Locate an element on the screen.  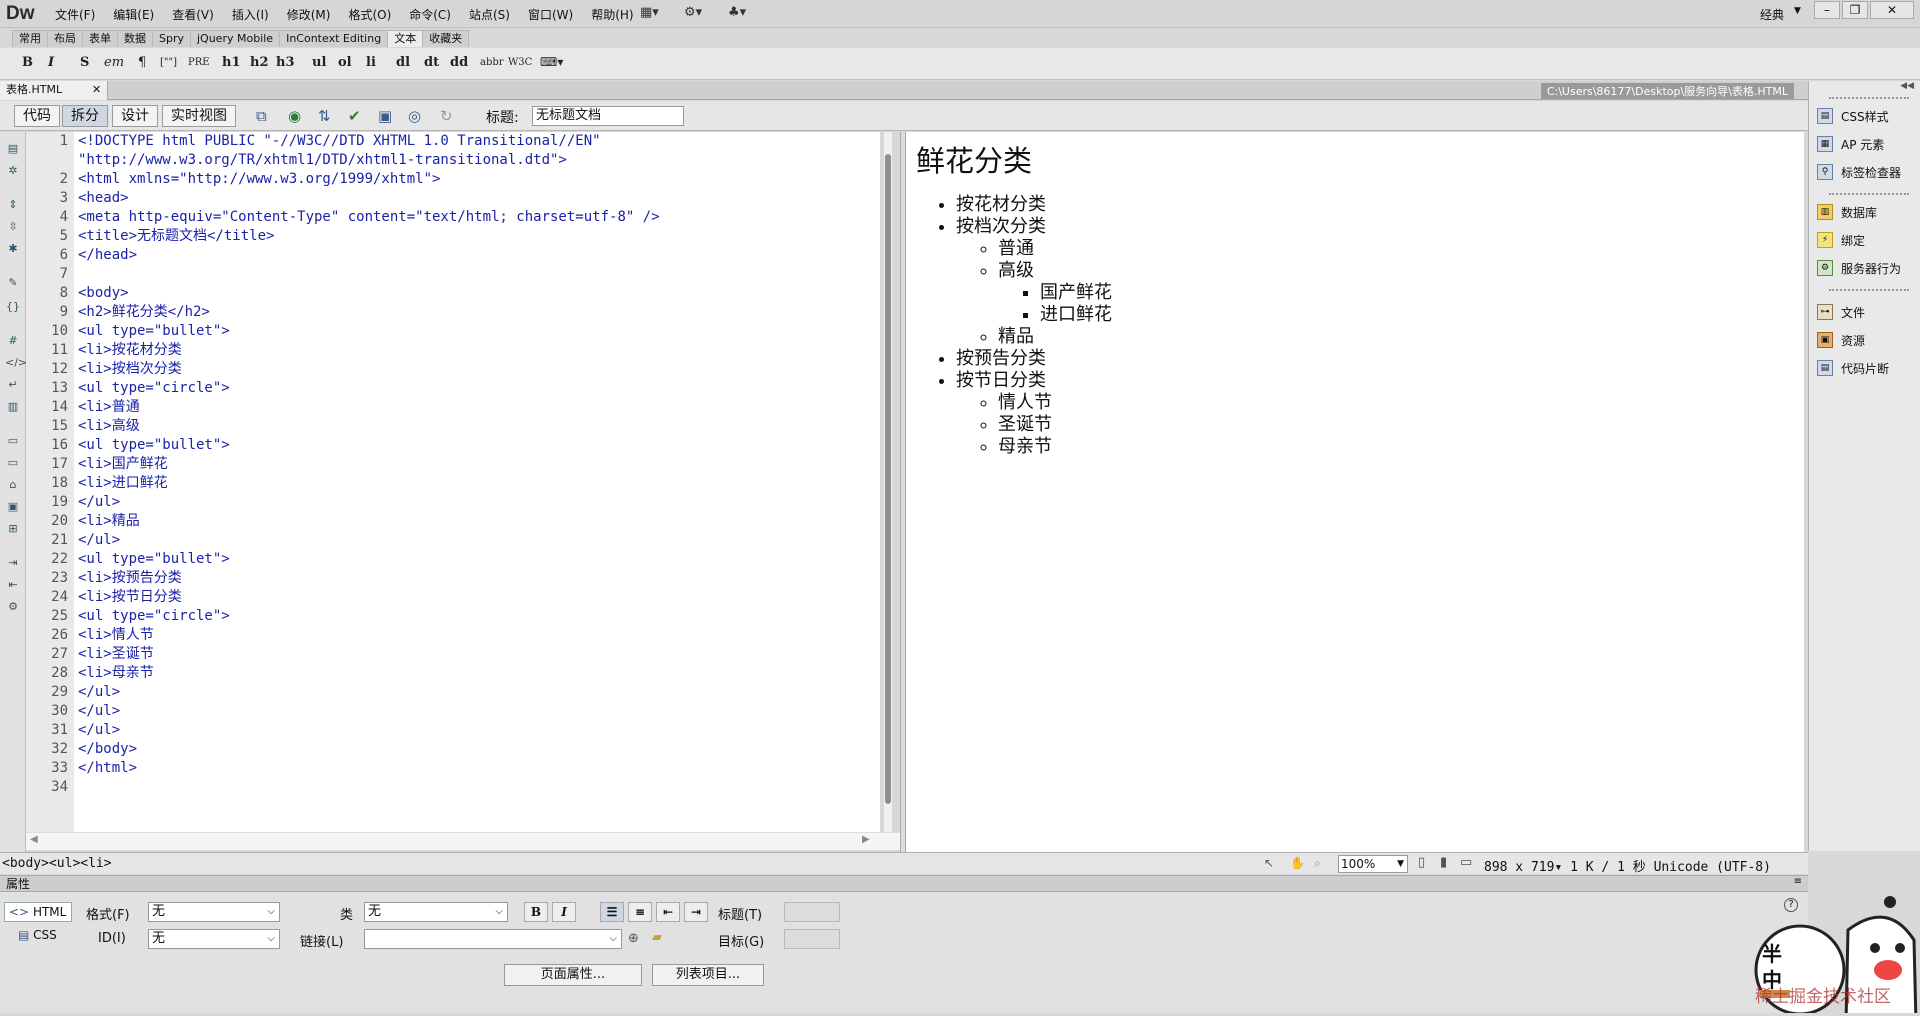
tab-spry: Spry is located at coordinates (171, 38).